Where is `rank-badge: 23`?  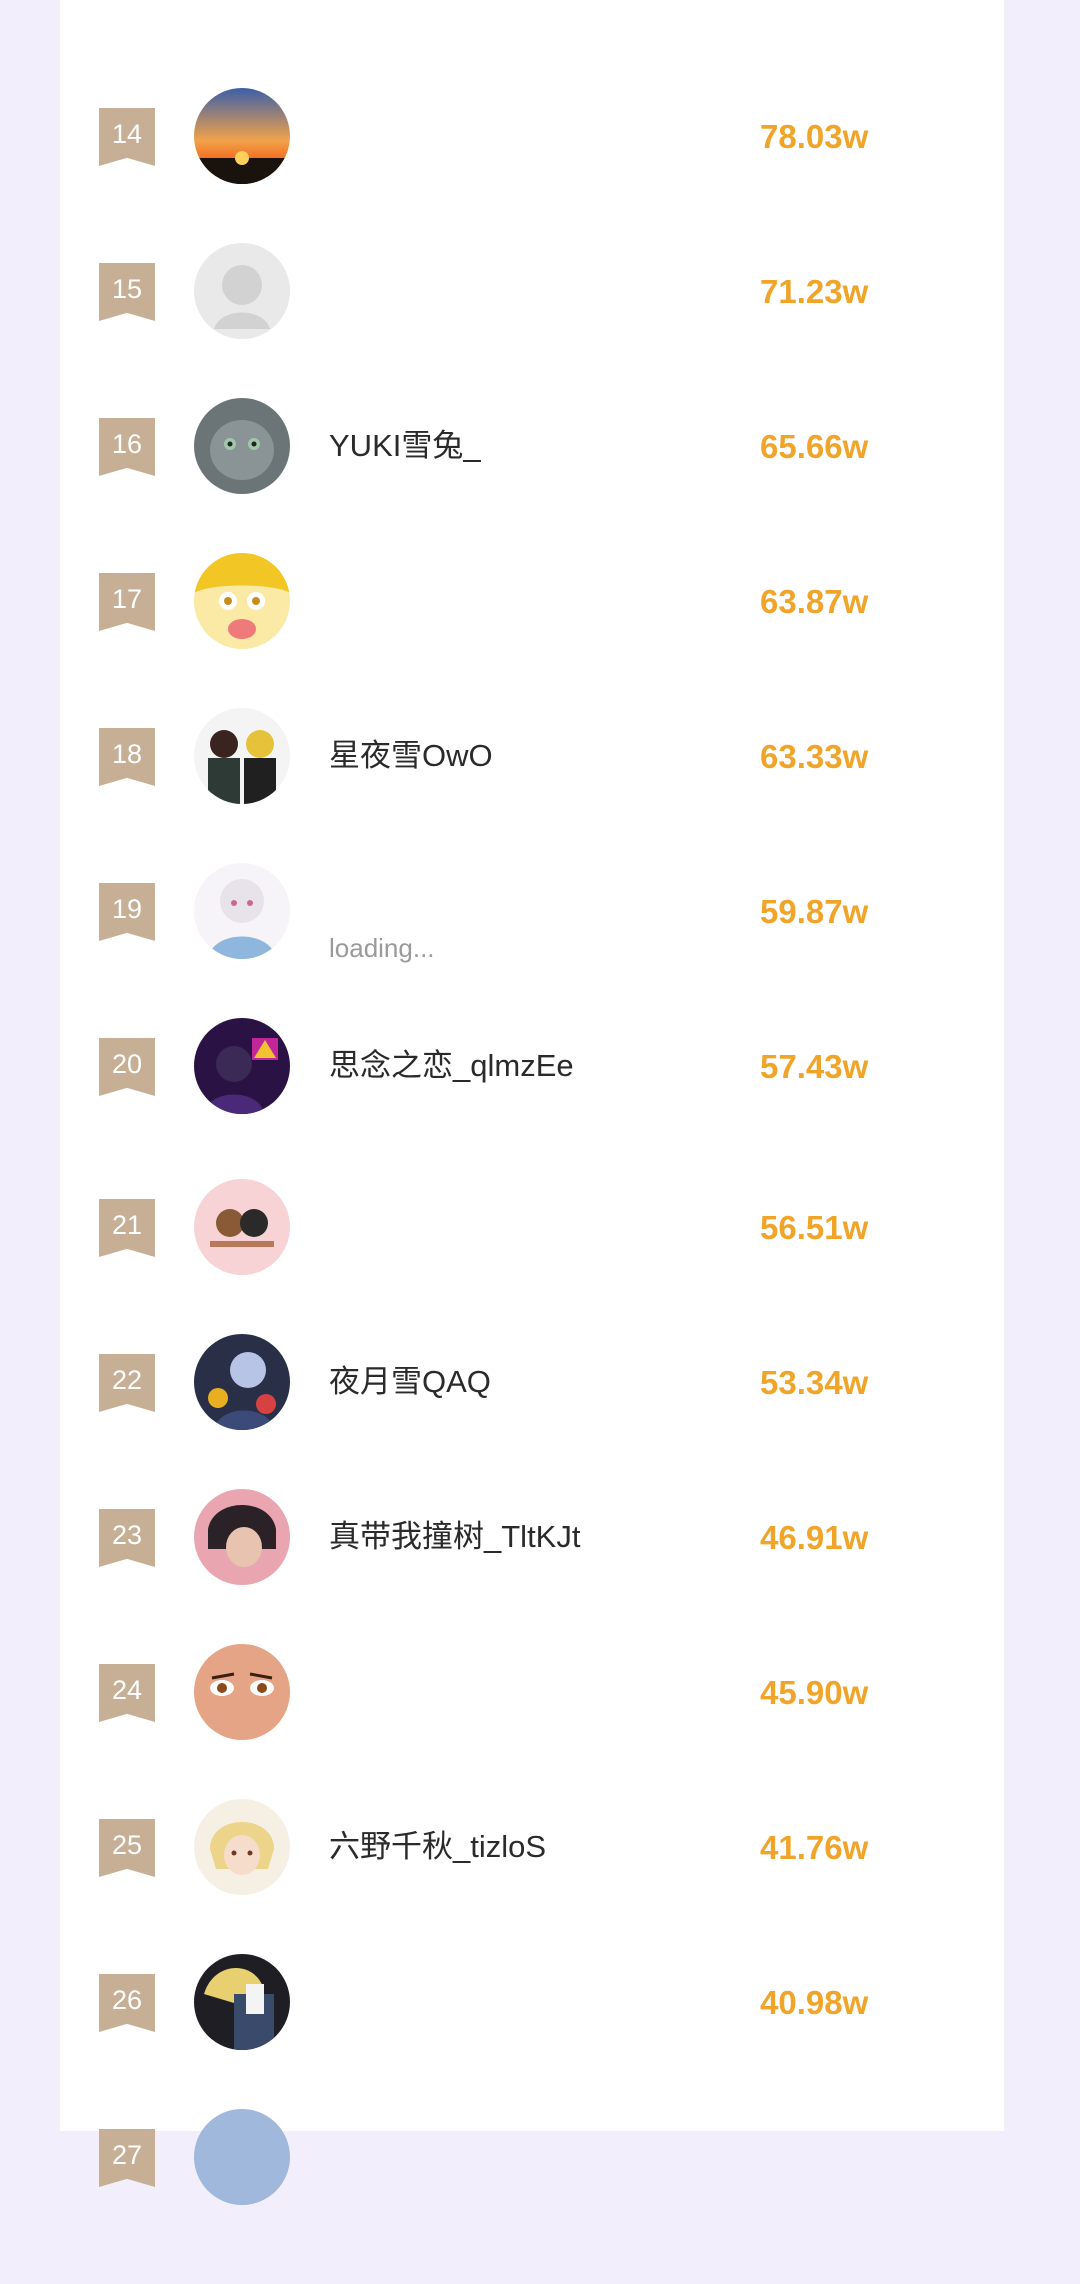
rank-badge: 23 is located at coordinates (127, 1538).